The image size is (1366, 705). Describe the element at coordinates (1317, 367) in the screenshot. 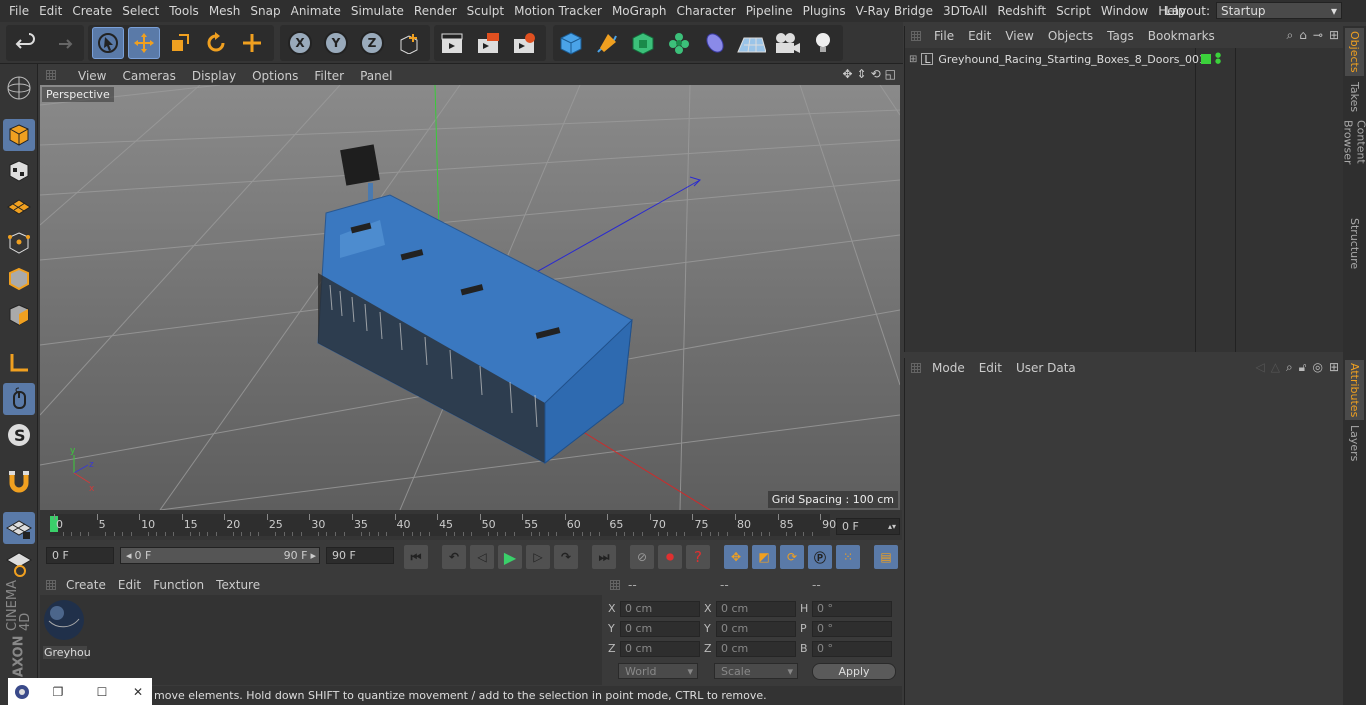

I see `target-icon: ◎` at that location.